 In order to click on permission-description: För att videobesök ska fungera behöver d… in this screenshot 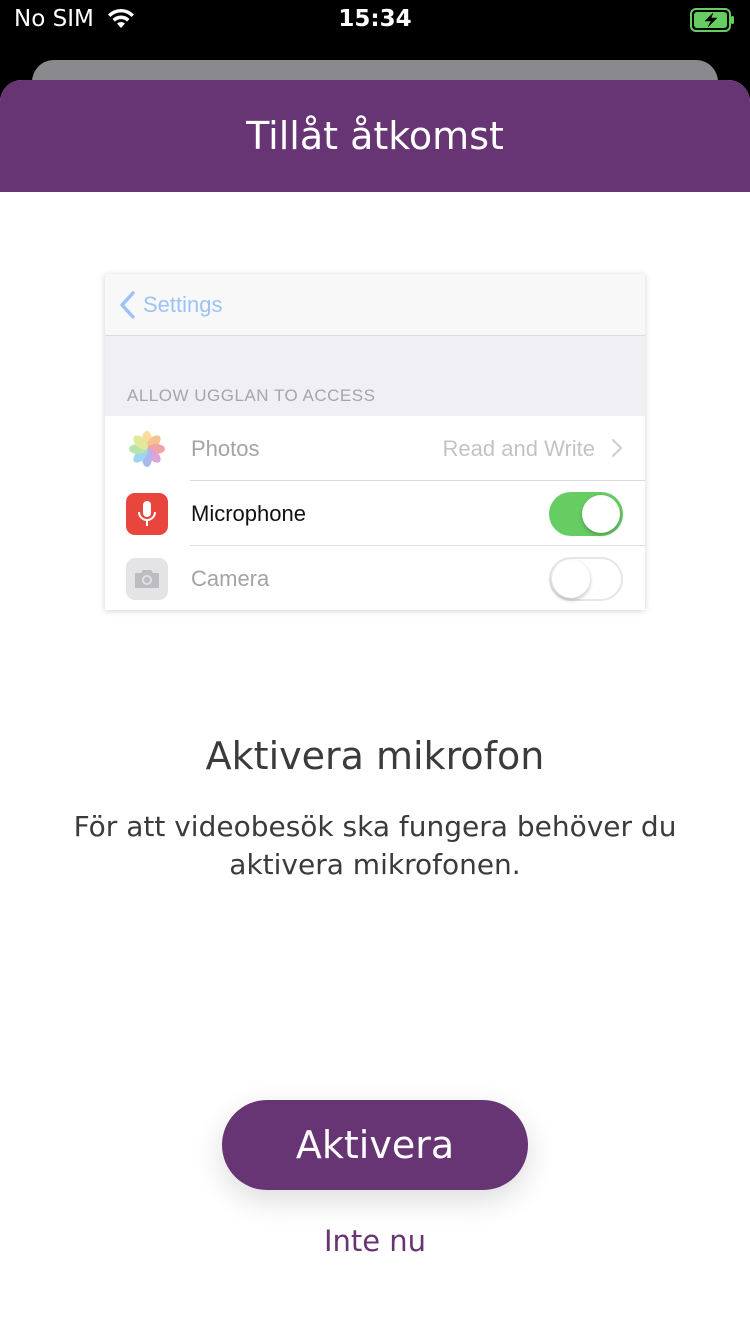, I will do `click(375, 845)`.